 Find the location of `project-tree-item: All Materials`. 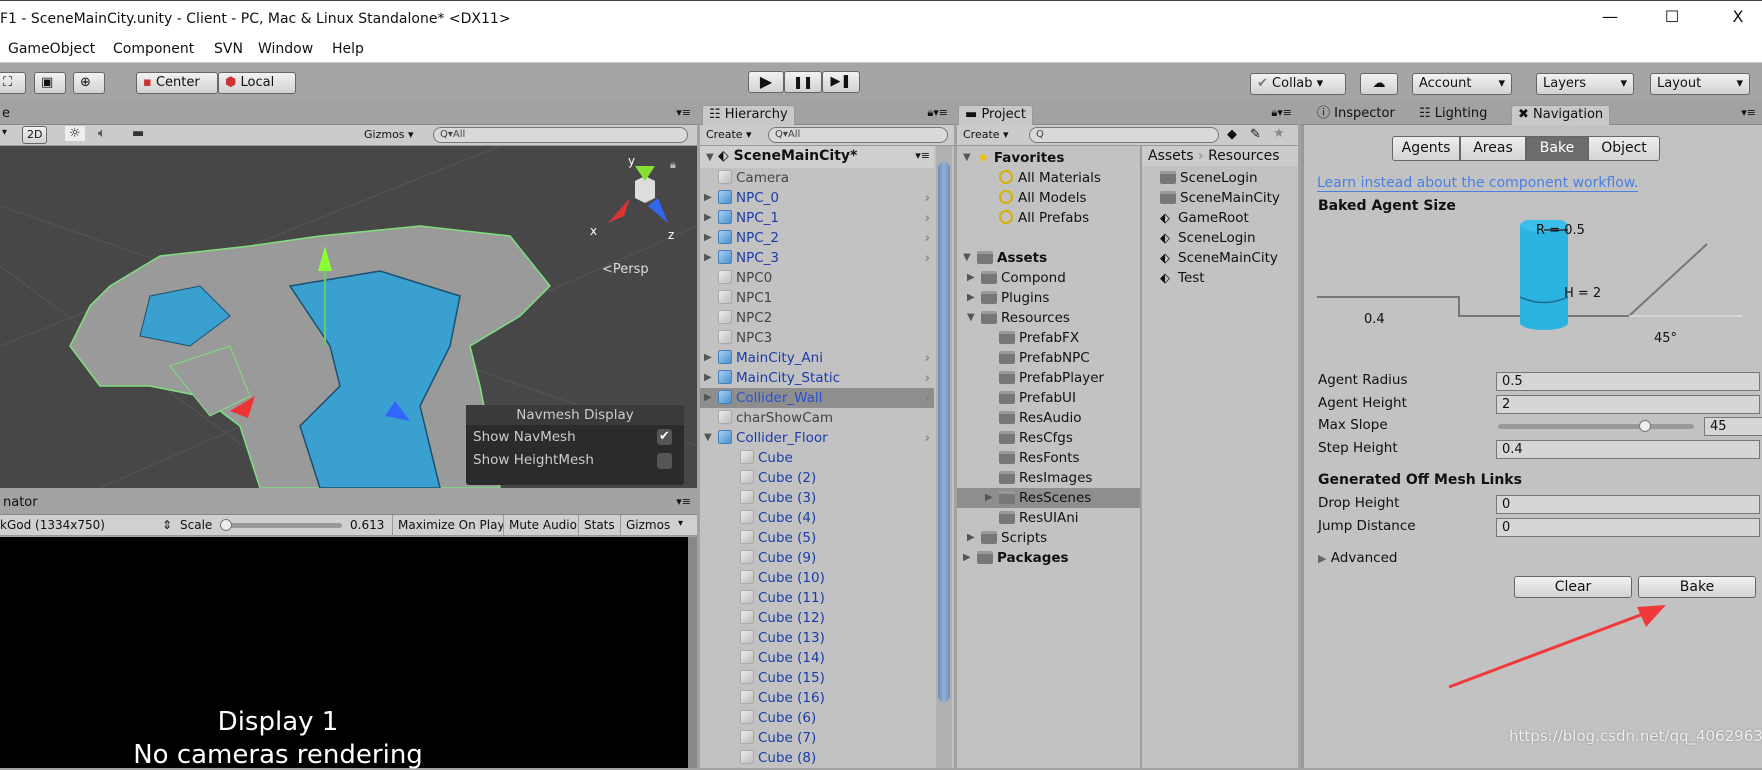

project-tree-item: All Materials is located at coordinates (1048, 178).